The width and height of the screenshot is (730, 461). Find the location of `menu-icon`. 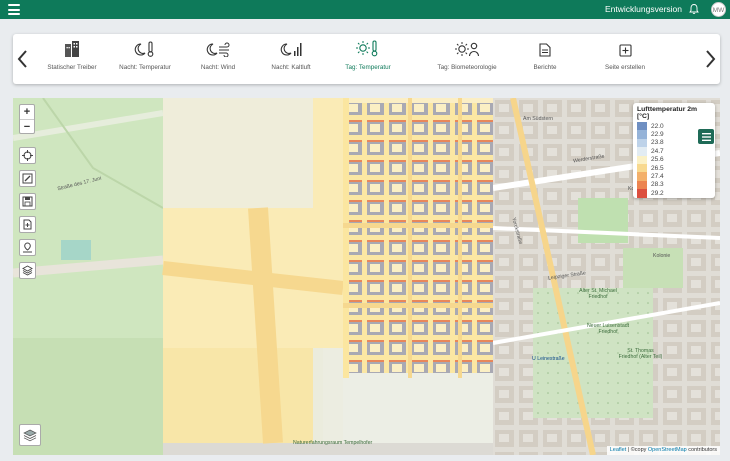

menu-icon is located at coordinates (14, 9).